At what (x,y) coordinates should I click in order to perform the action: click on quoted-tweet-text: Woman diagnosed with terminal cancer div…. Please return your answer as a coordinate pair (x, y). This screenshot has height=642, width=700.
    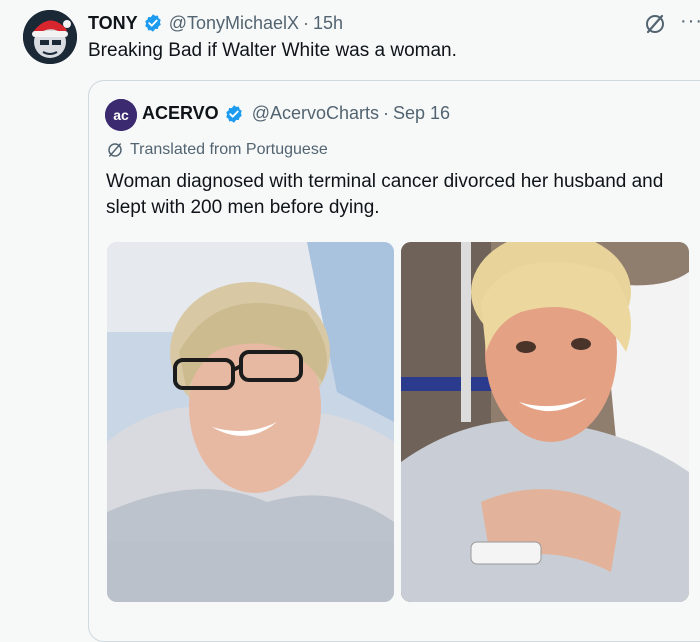
    Looking at the image, I should click on (385, 194).